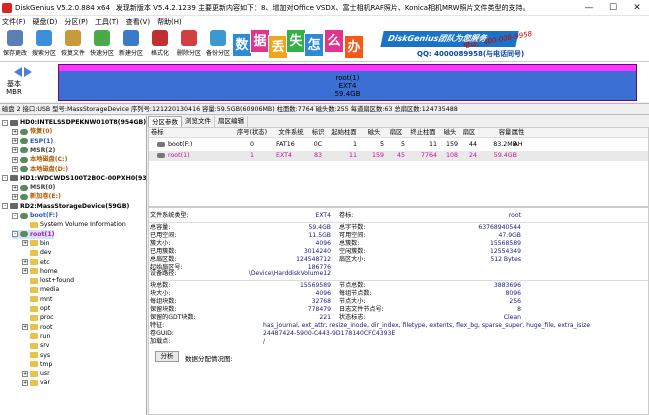  Describe the element at coordinates (32, 131) in the screenshot. I see `tree-node: + 恢复(0)` at that location.